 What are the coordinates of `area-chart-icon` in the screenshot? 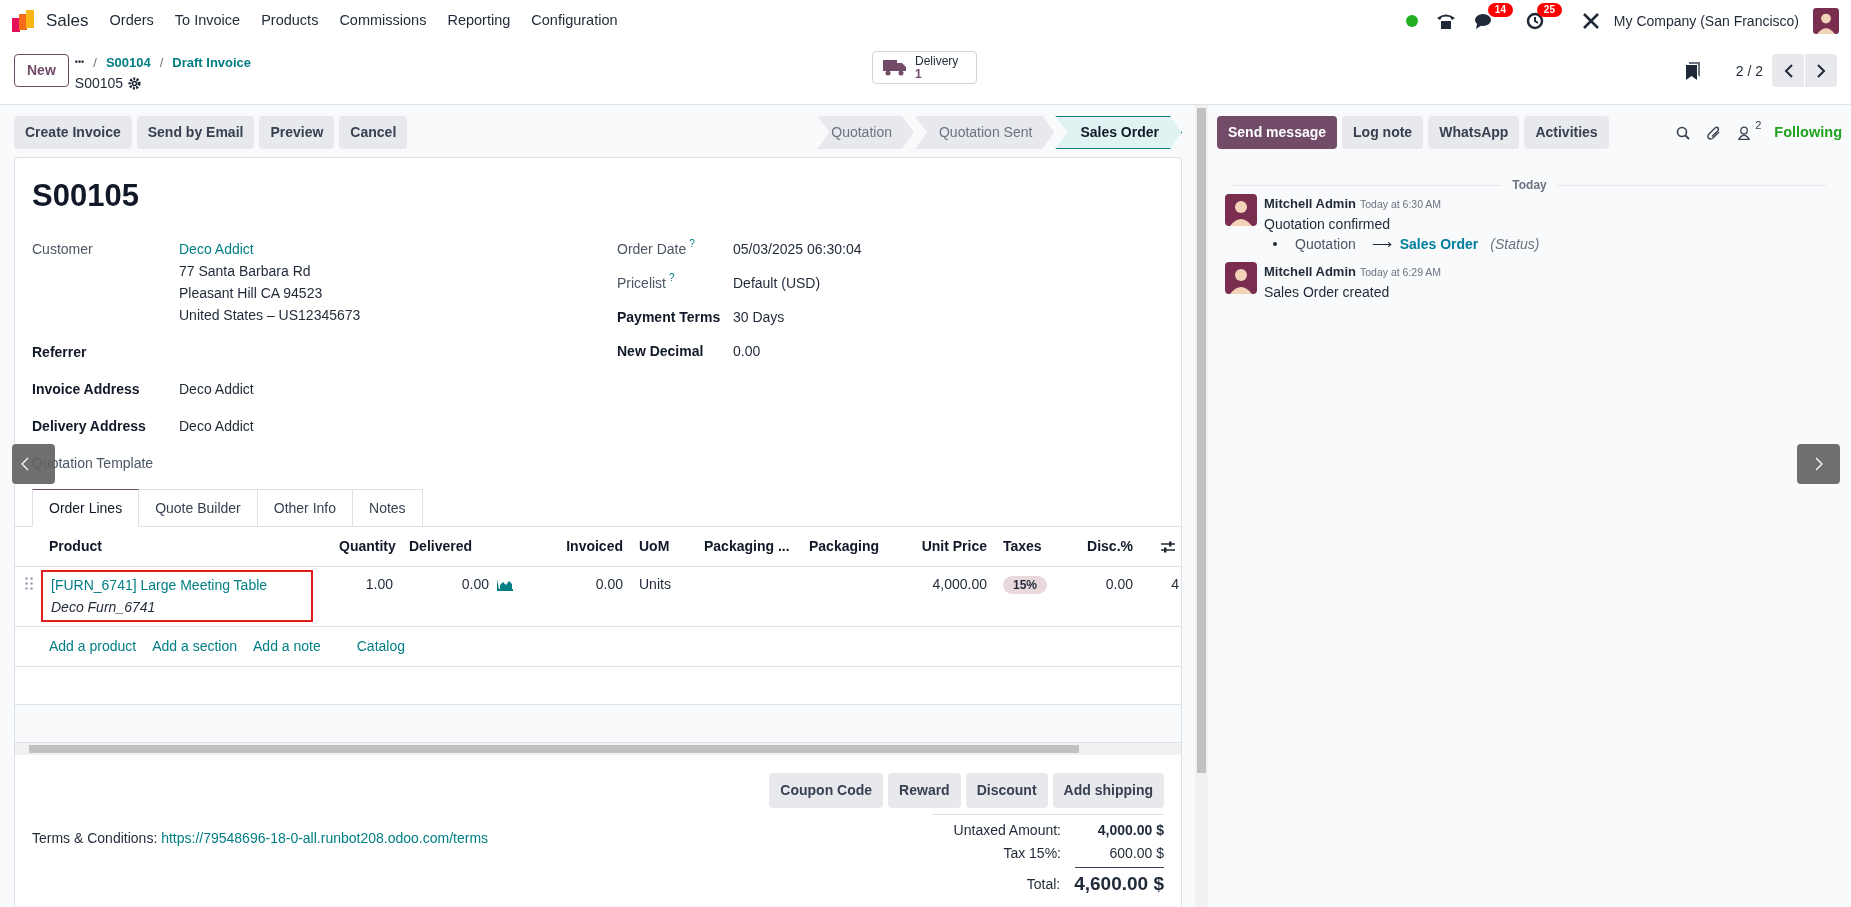 It's located at (505, 584).